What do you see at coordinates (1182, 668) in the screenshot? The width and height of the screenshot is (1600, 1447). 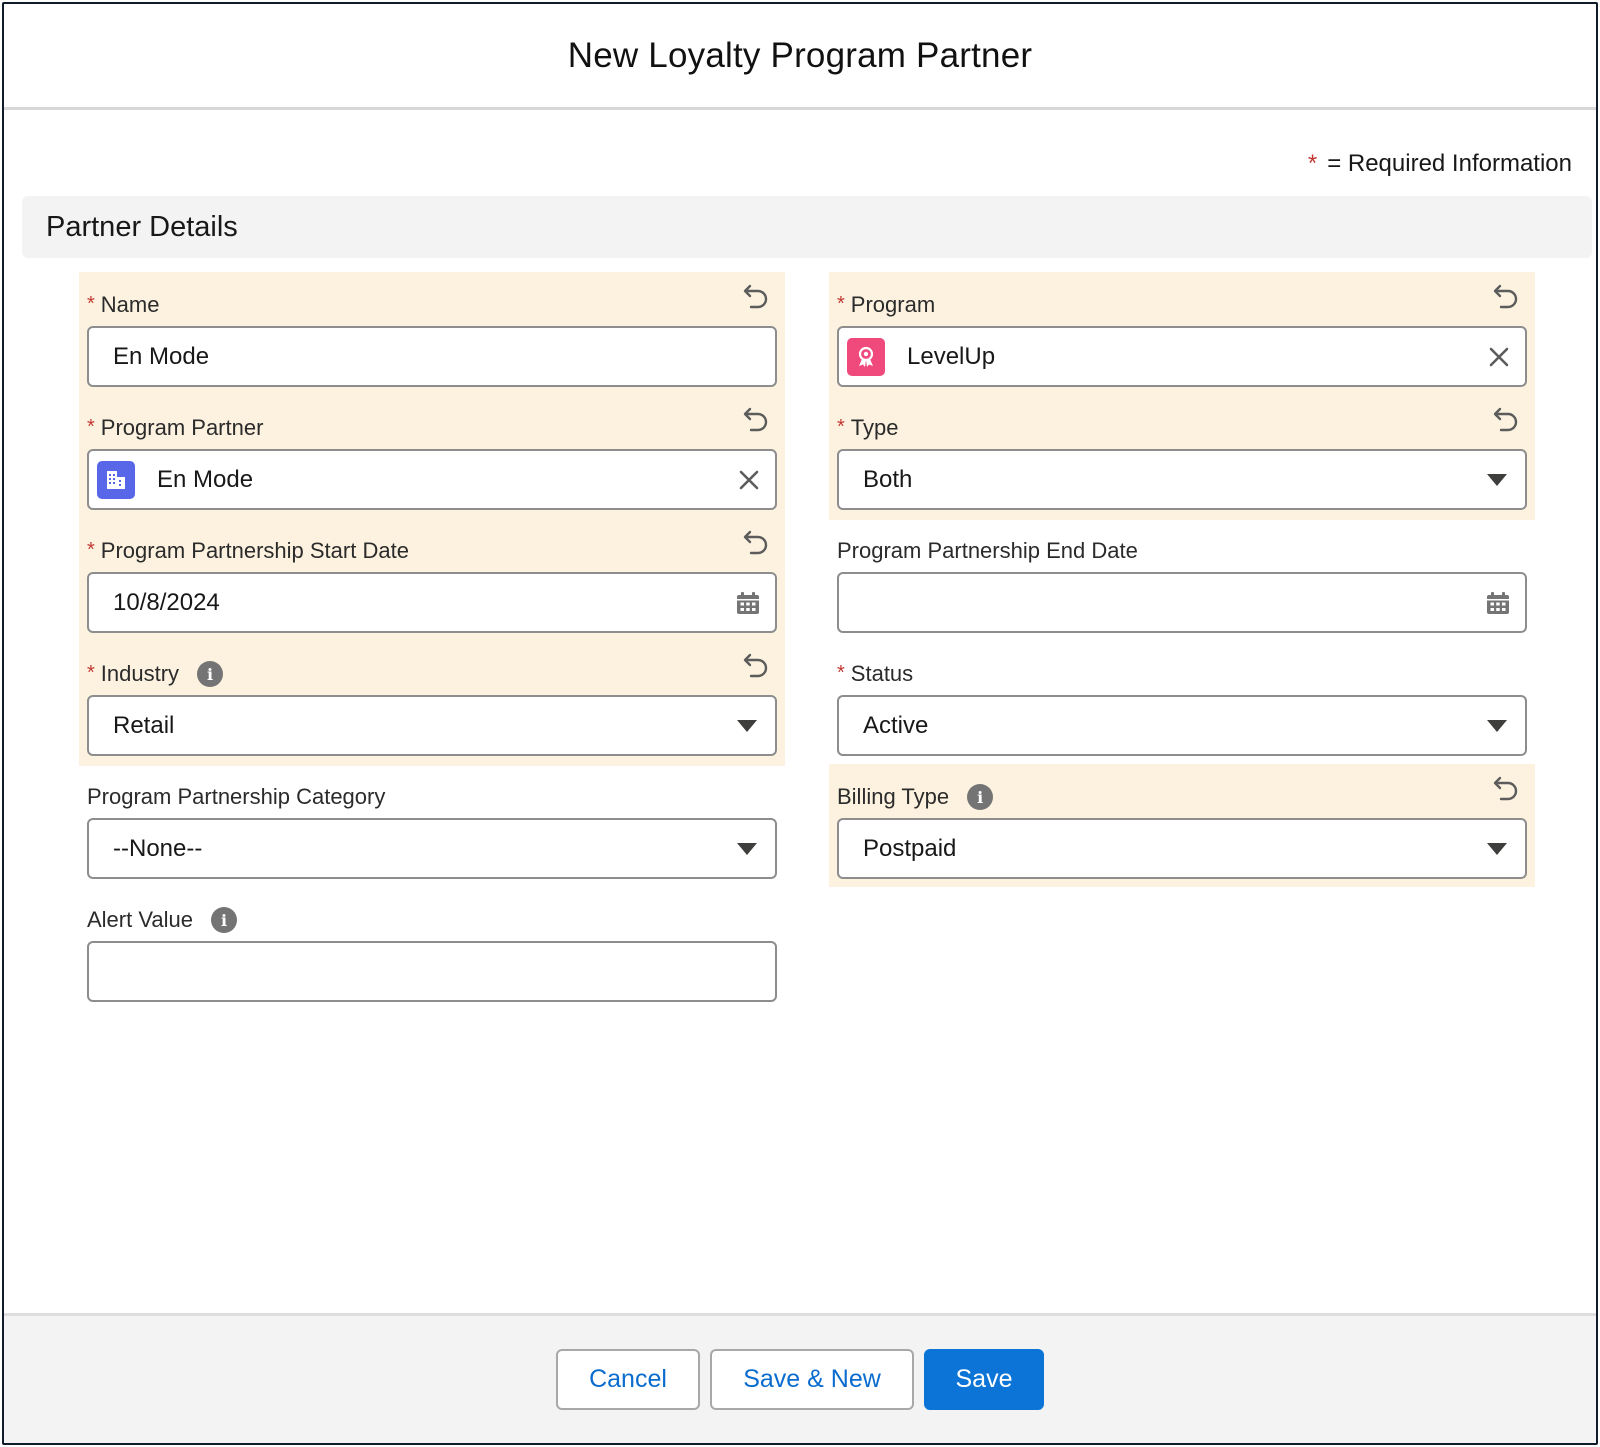 I see `label-row: * Status` at bounding box center [1182, 668].